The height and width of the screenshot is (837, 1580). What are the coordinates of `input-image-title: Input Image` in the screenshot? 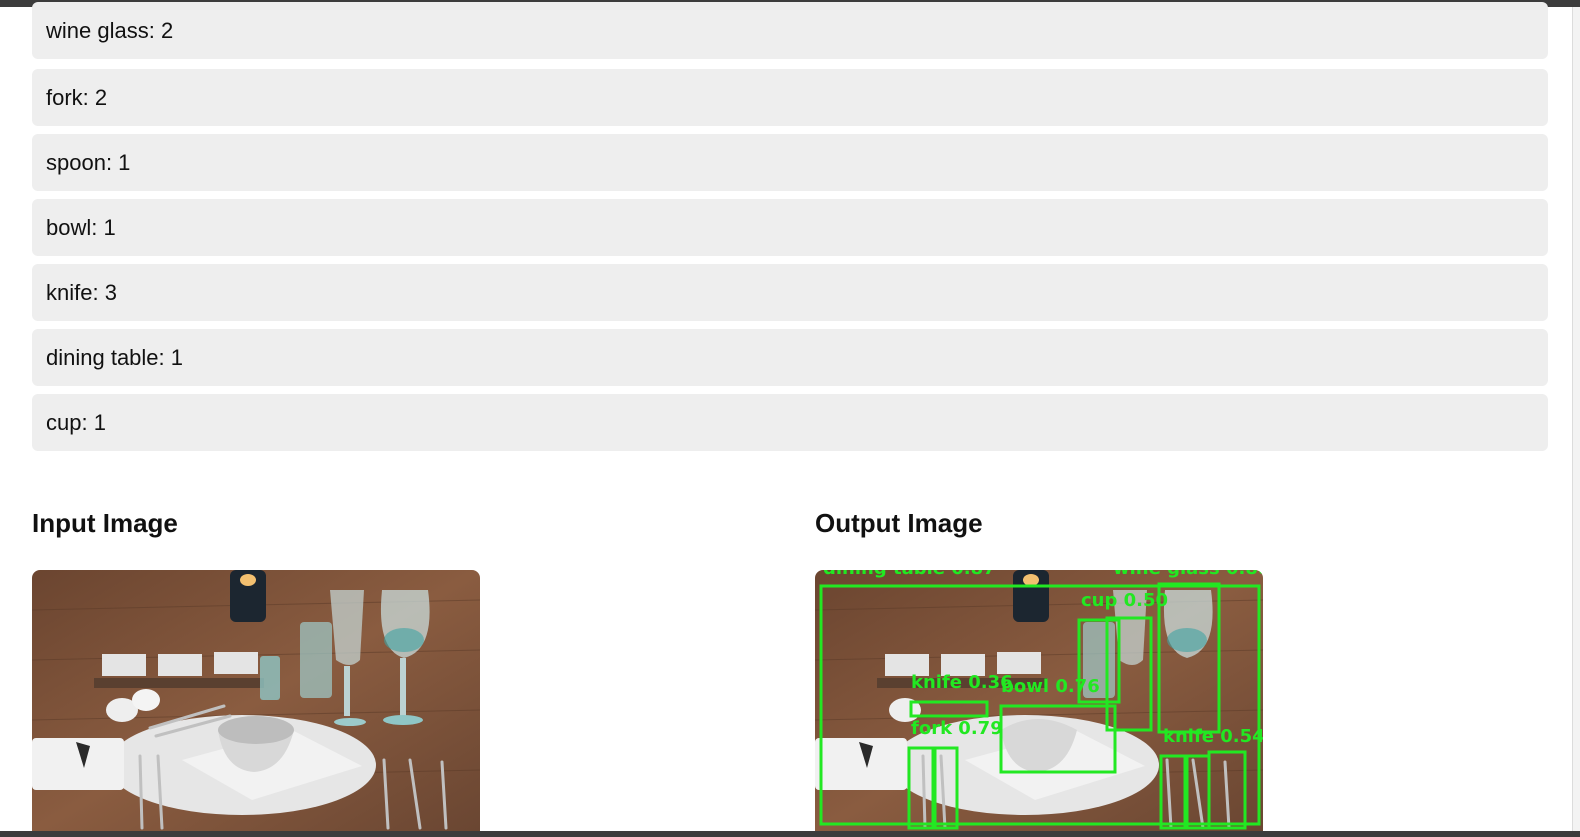 It's located at (105, 523).